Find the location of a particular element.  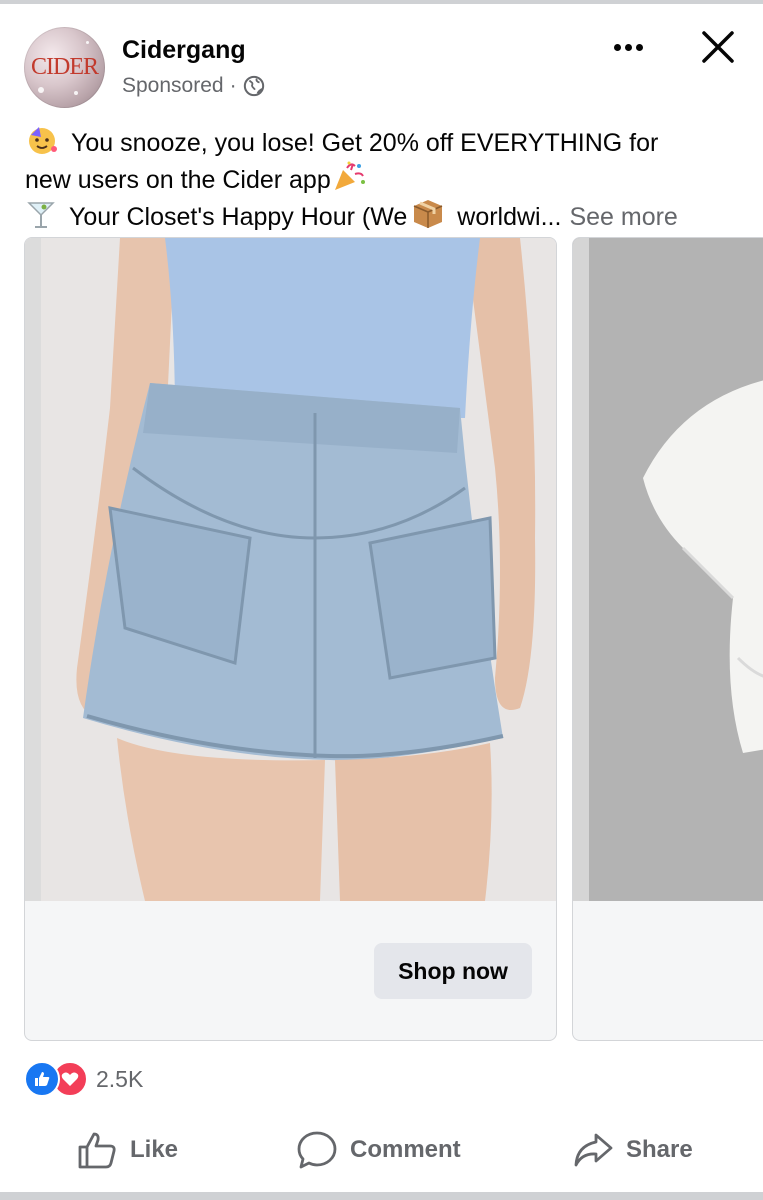

avatar-logo-text: CIDER is located at coordinates (65, 67).